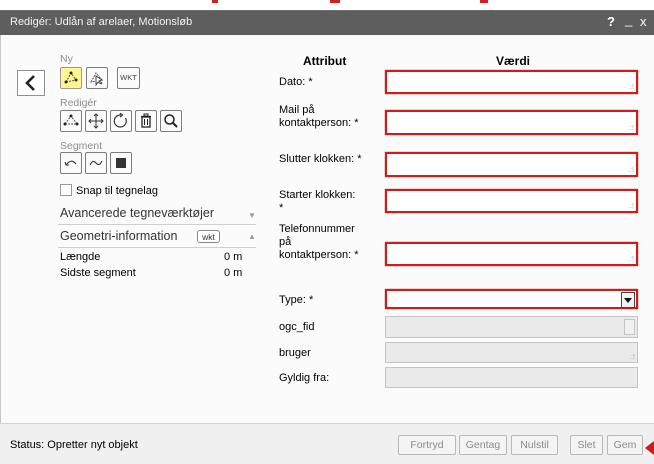 The width and height of the screenshot is (654, 464). I want to click on undo-segment-tool, so click(71, 163).